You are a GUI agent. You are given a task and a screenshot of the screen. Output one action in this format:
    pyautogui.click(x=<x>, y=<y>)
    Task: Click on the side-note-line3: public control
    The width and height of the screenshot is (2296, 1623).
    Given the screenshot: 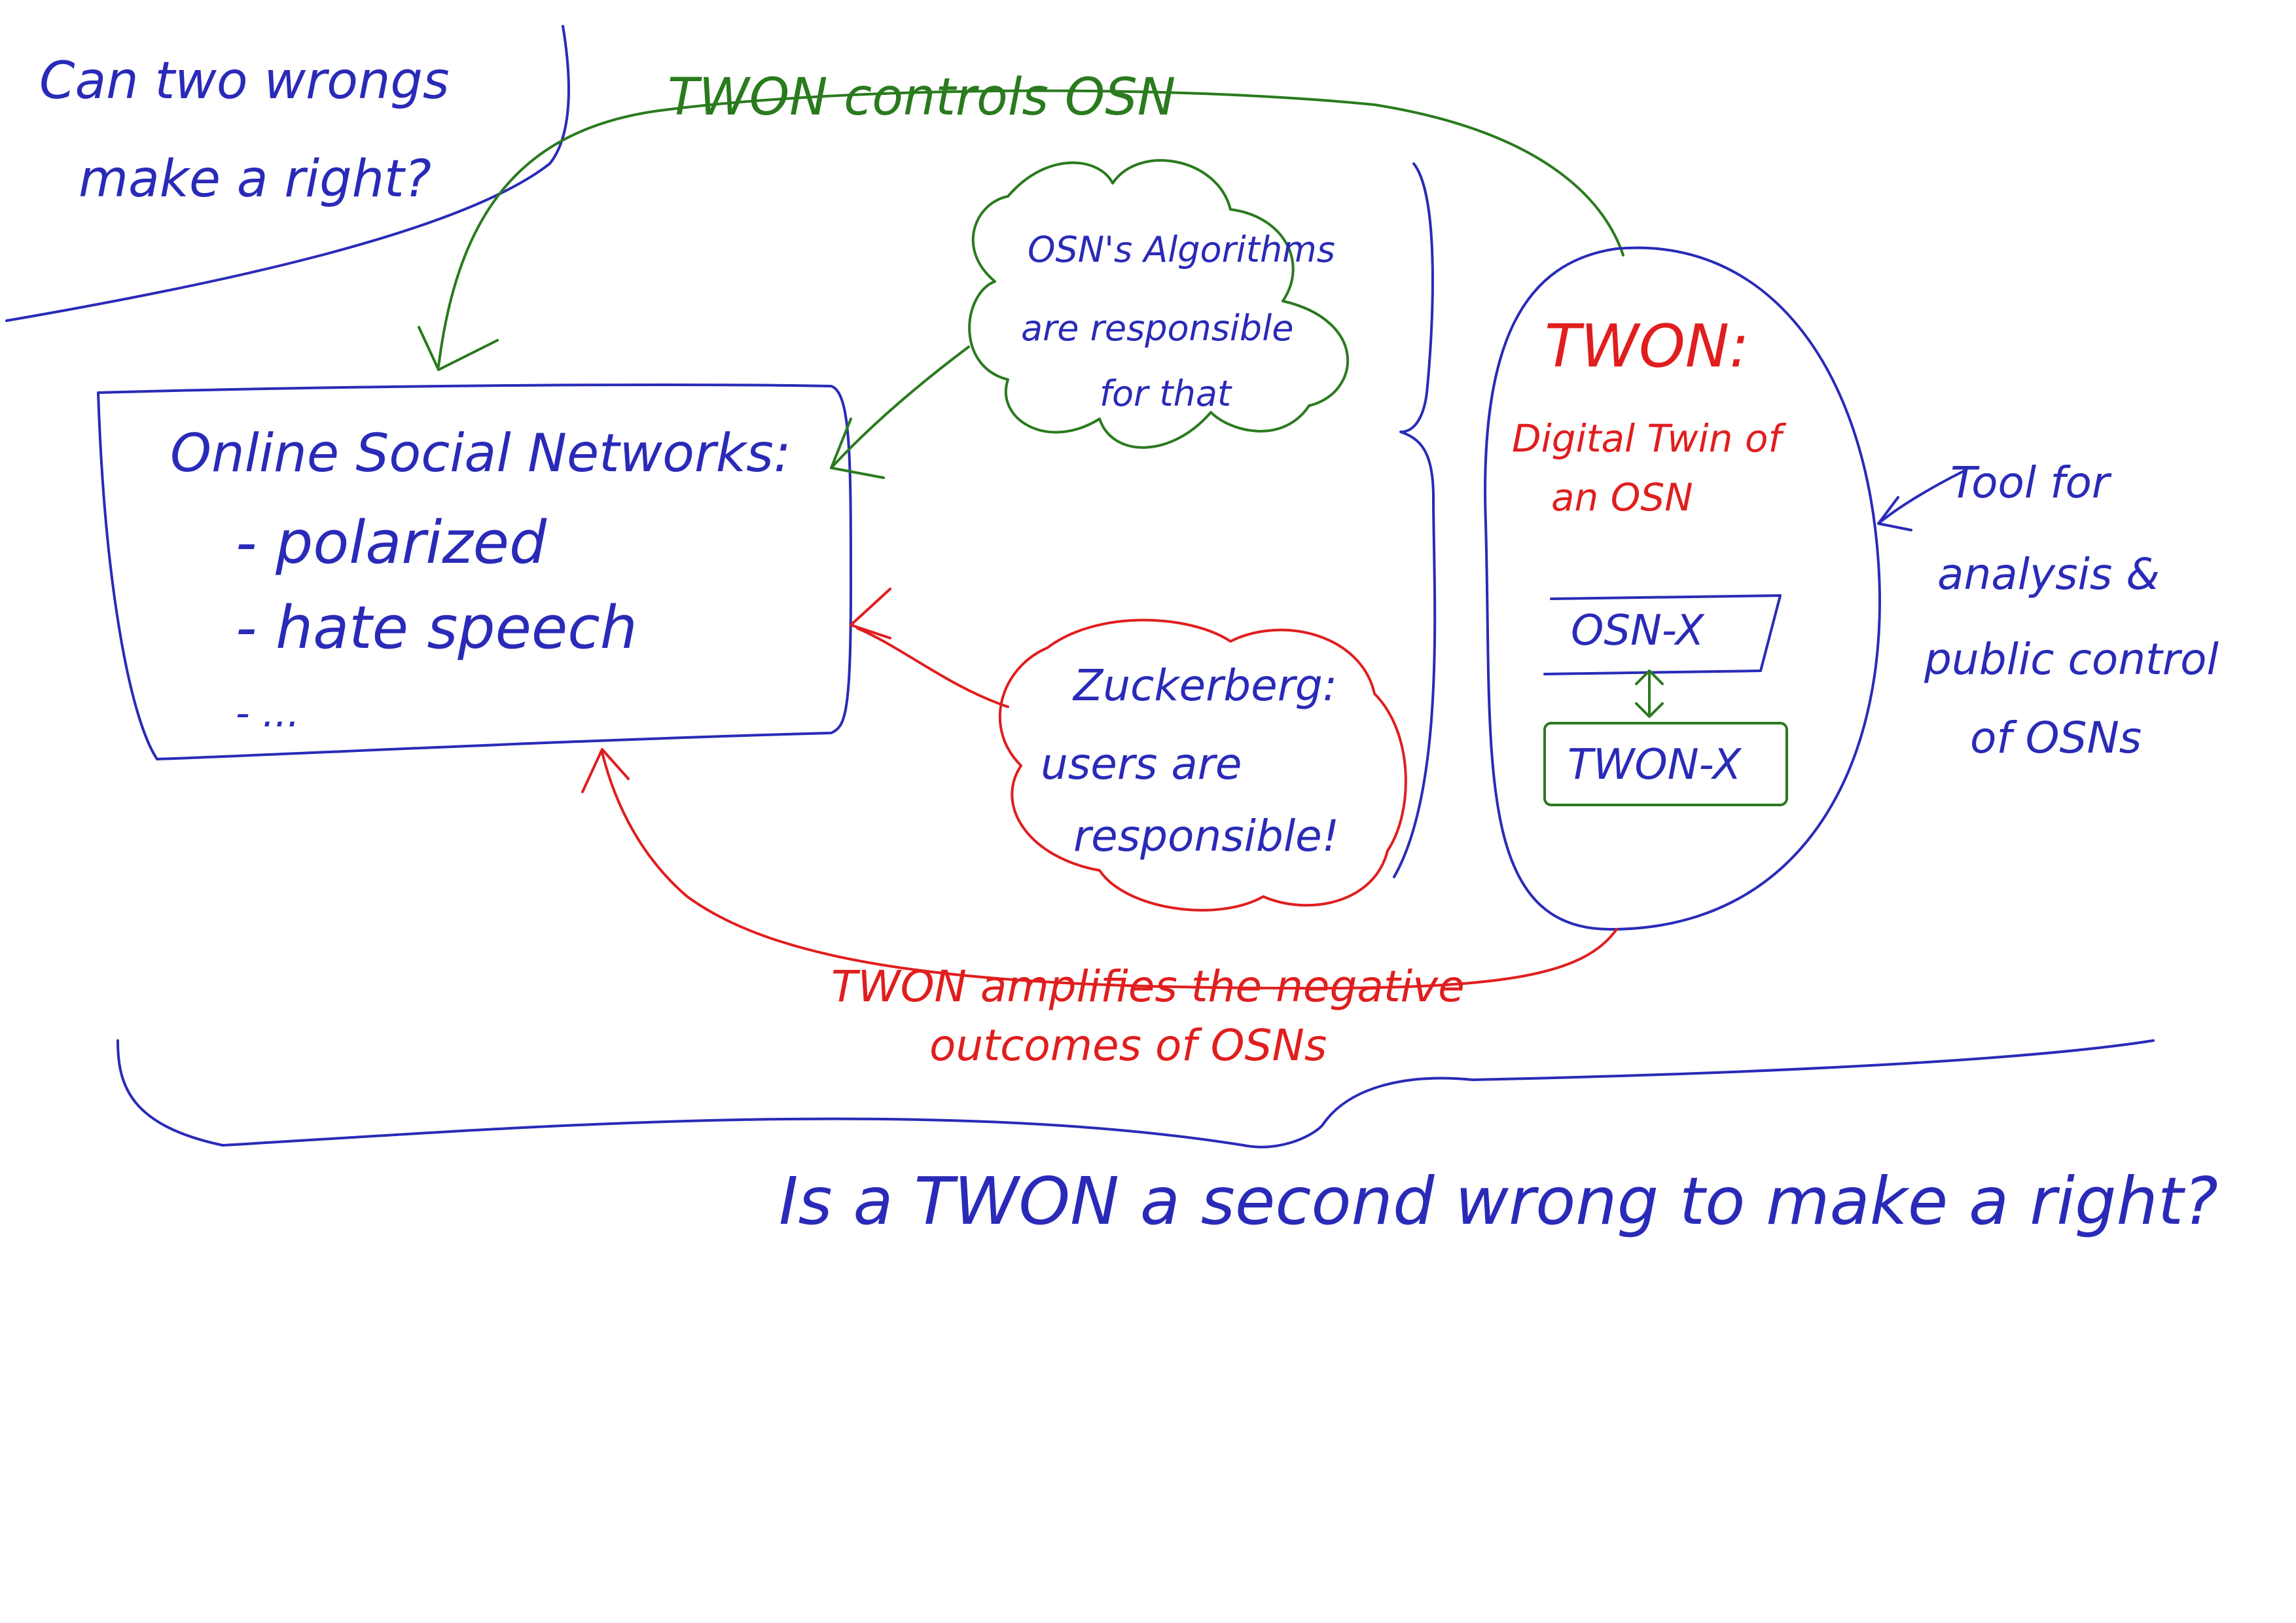 What is the action you would take?
    pyautogui.click(x=2071, y=659)
    